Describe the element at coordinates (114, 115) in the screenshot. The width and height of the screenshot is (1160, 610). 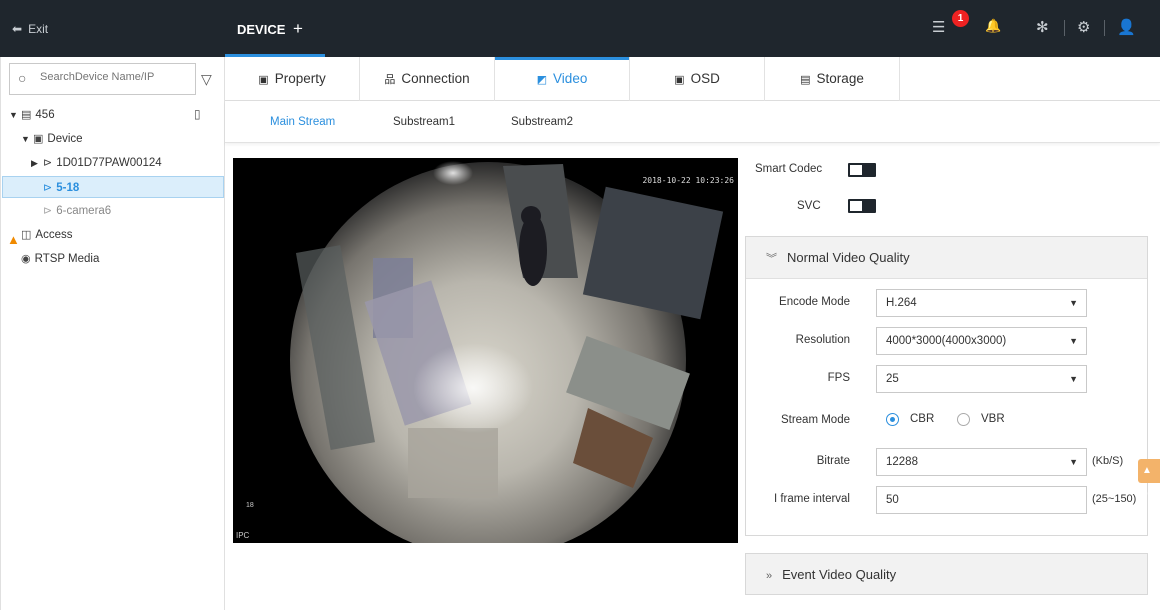
I see `tree-root: ▼ ▤ 456` at that location.